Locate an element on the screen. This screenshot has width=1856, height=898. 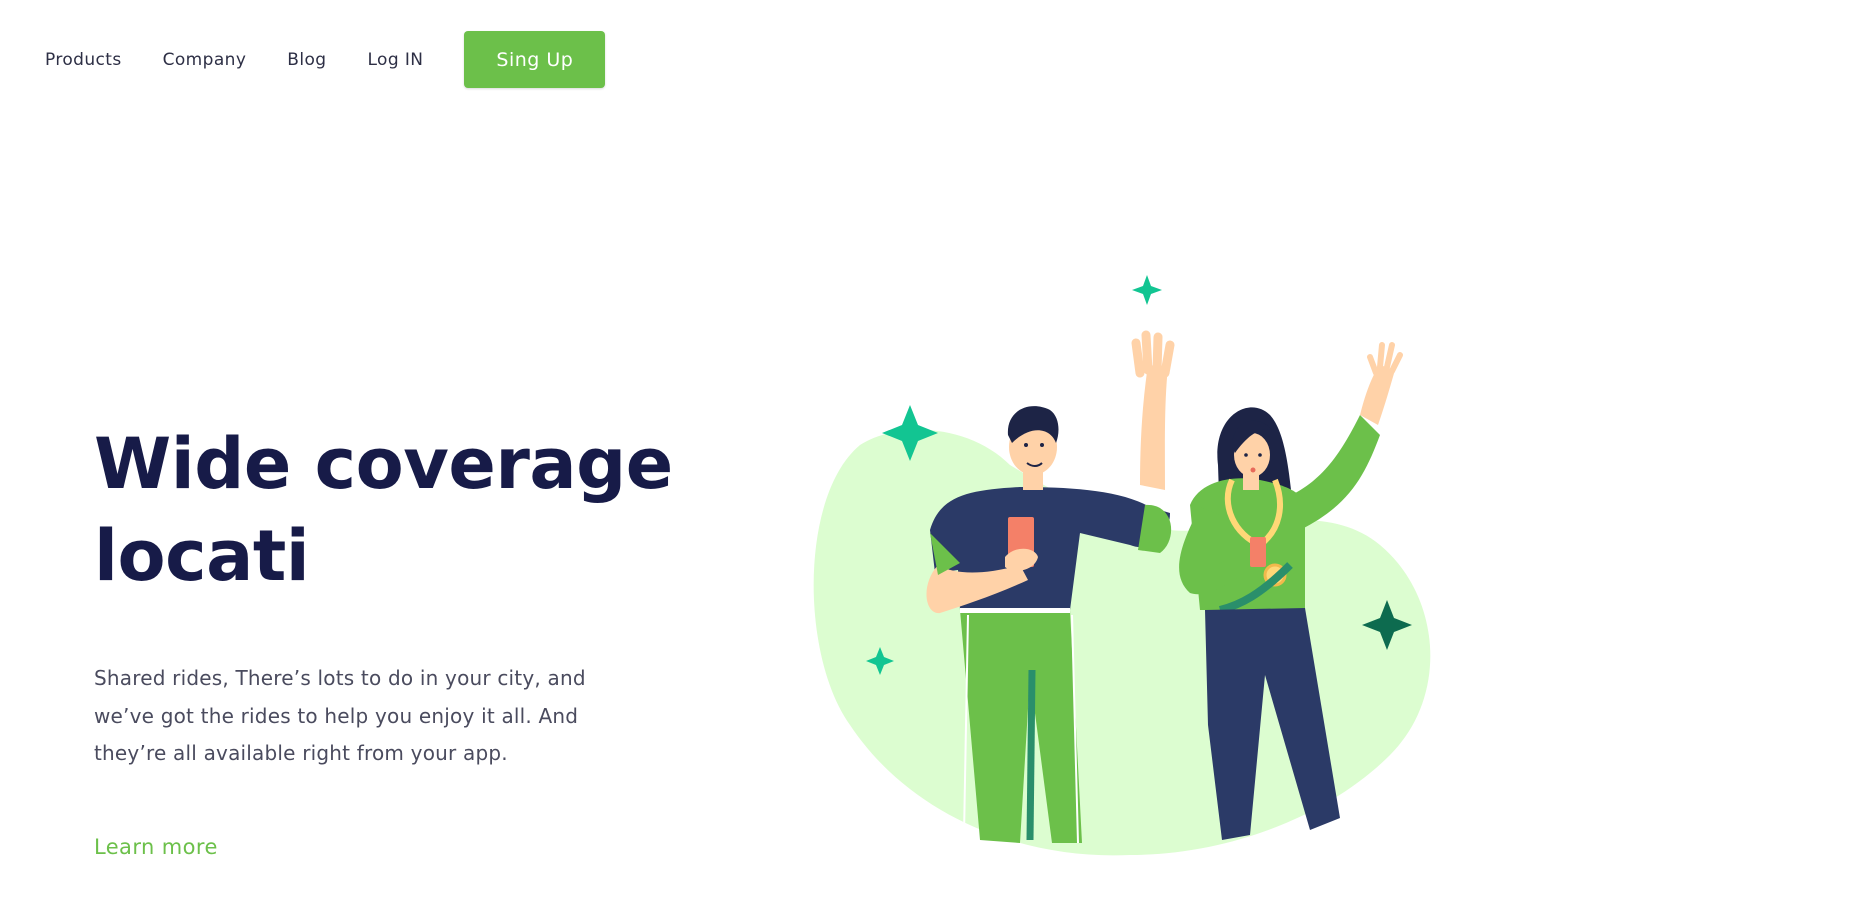
hero-title-line-1: Wide coverage is located at coordinates (383, 464).